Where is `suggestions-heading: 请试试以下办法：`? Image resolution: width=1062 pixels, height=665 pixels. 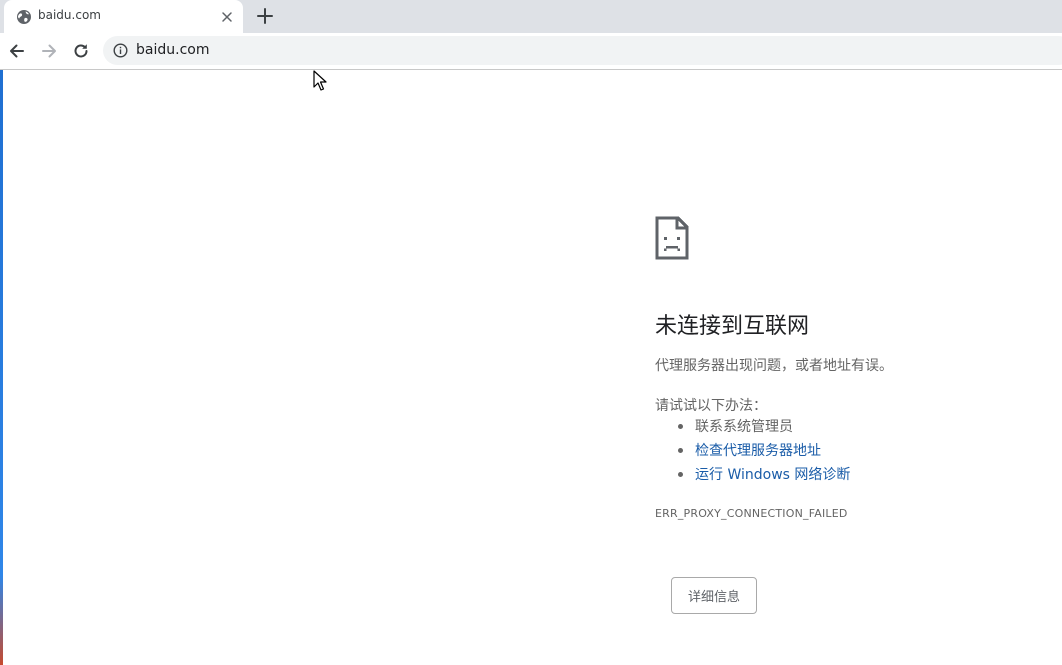 suggestions-heading: 请试试以下办法： is located at coordinates (711, 406).